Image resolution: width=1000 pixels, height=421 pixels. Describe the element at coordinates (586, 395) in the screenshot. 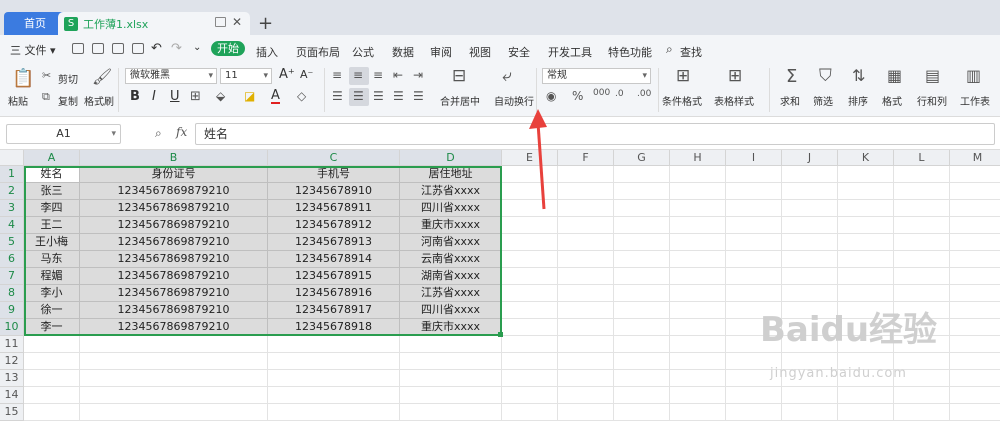

I see `cell-F14` at that location.